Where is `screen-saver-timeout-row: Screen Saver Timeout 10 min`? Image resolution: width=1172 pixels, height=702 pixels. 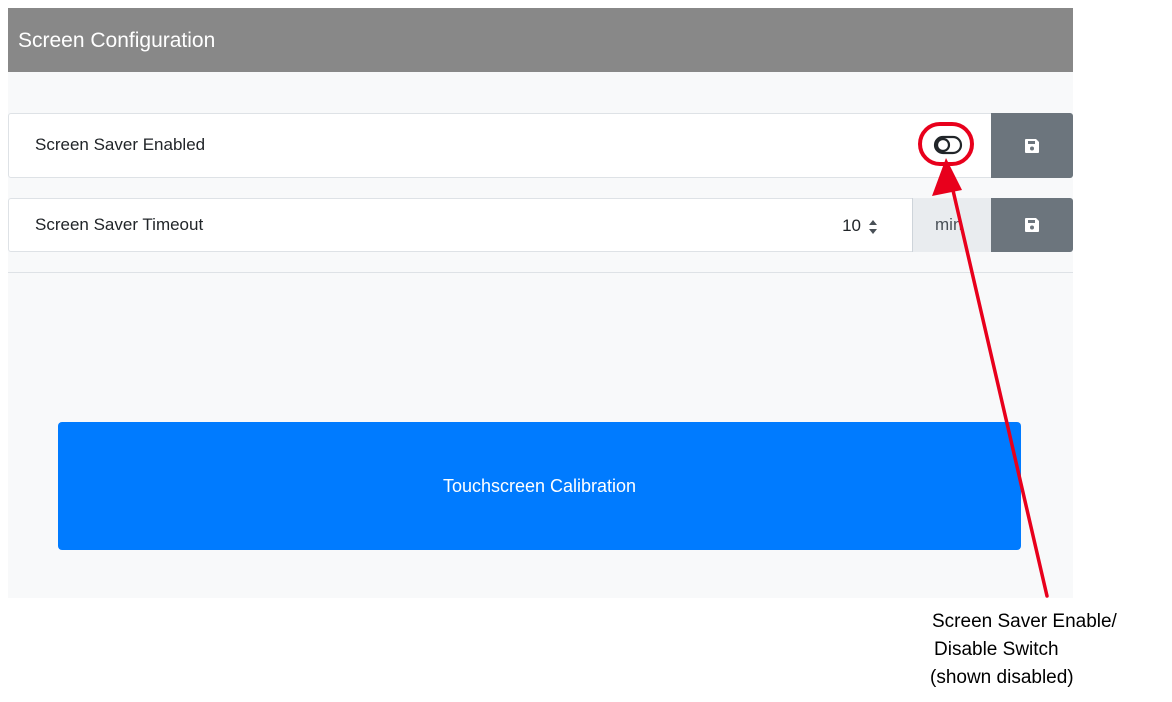
screen-saver-timeout-row: Screen Saver Timeout 10 min is located at coordinates (540, 225).